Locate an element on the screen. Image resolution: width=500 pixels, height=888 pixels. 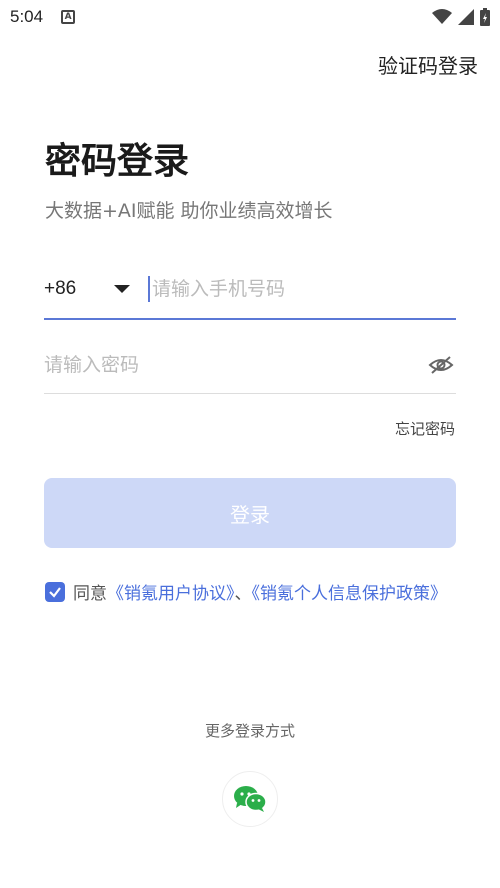
agreement-text: 同意《销氪用户协议》、《销氪个人信息保护政策》 is located at coordinates (260, 594).